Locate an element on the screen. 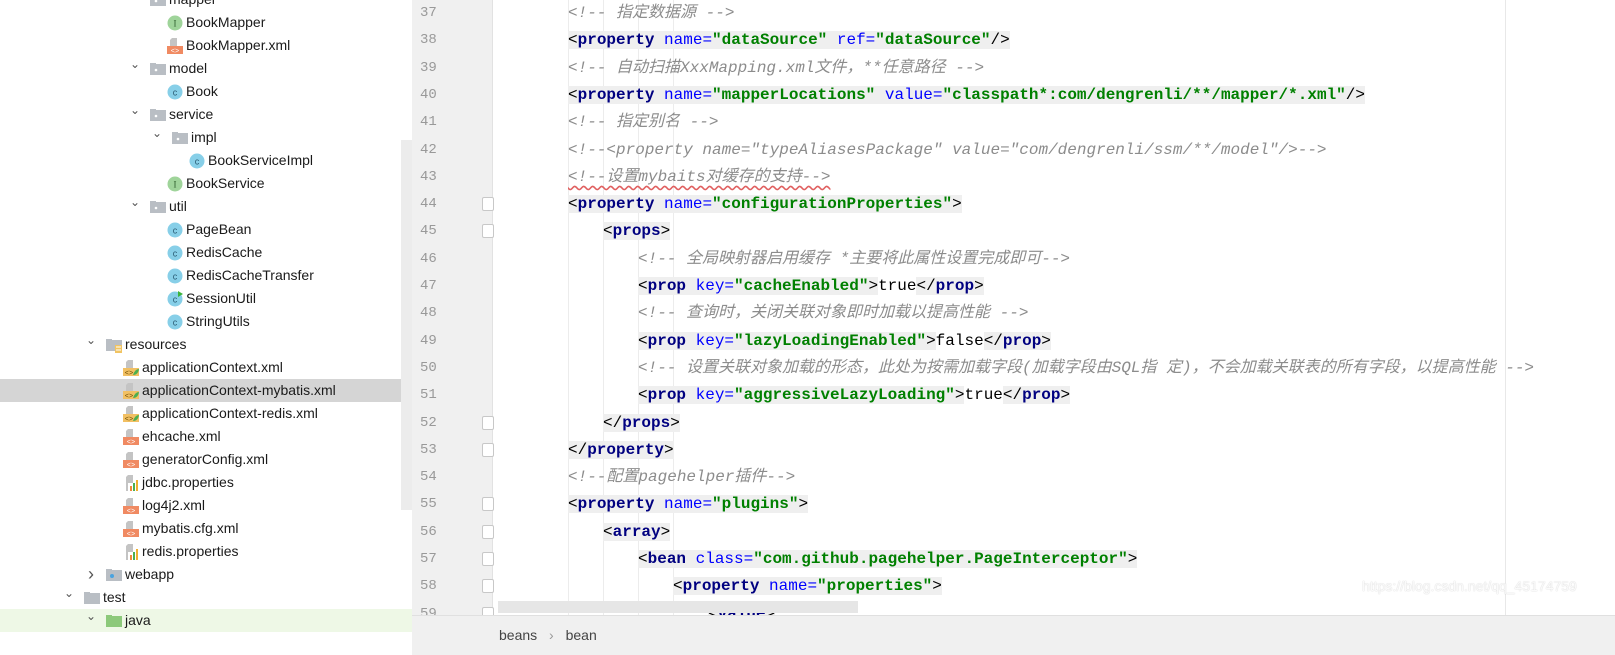 The image size is (1615, 655). tree-item-sessionutil: c SessionUtil is located at coordinates (206, 298).